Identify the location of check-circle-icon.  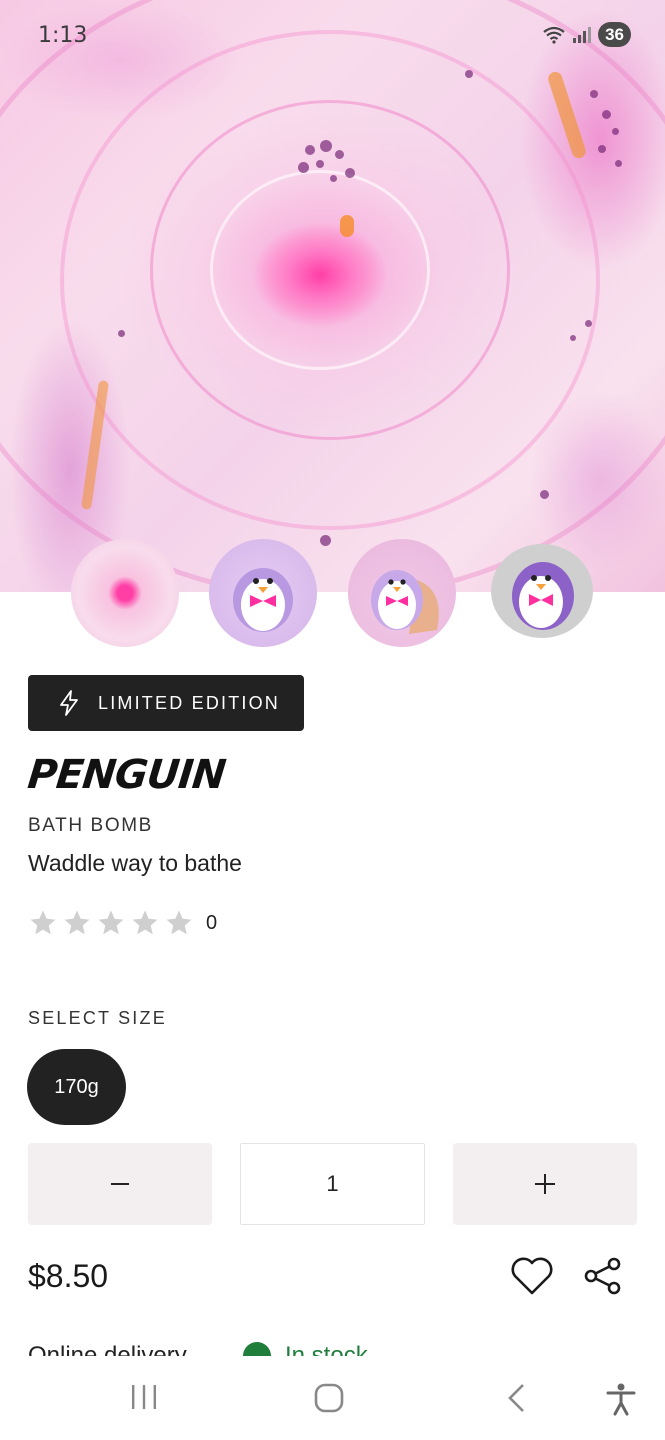
(257, 1349).